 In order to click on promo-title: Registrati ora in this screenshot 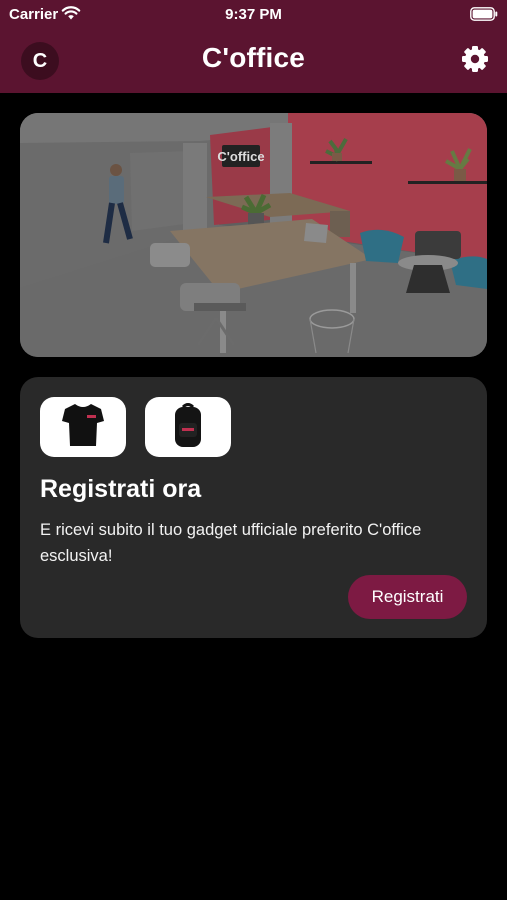, I will do `click(121, 489)`.